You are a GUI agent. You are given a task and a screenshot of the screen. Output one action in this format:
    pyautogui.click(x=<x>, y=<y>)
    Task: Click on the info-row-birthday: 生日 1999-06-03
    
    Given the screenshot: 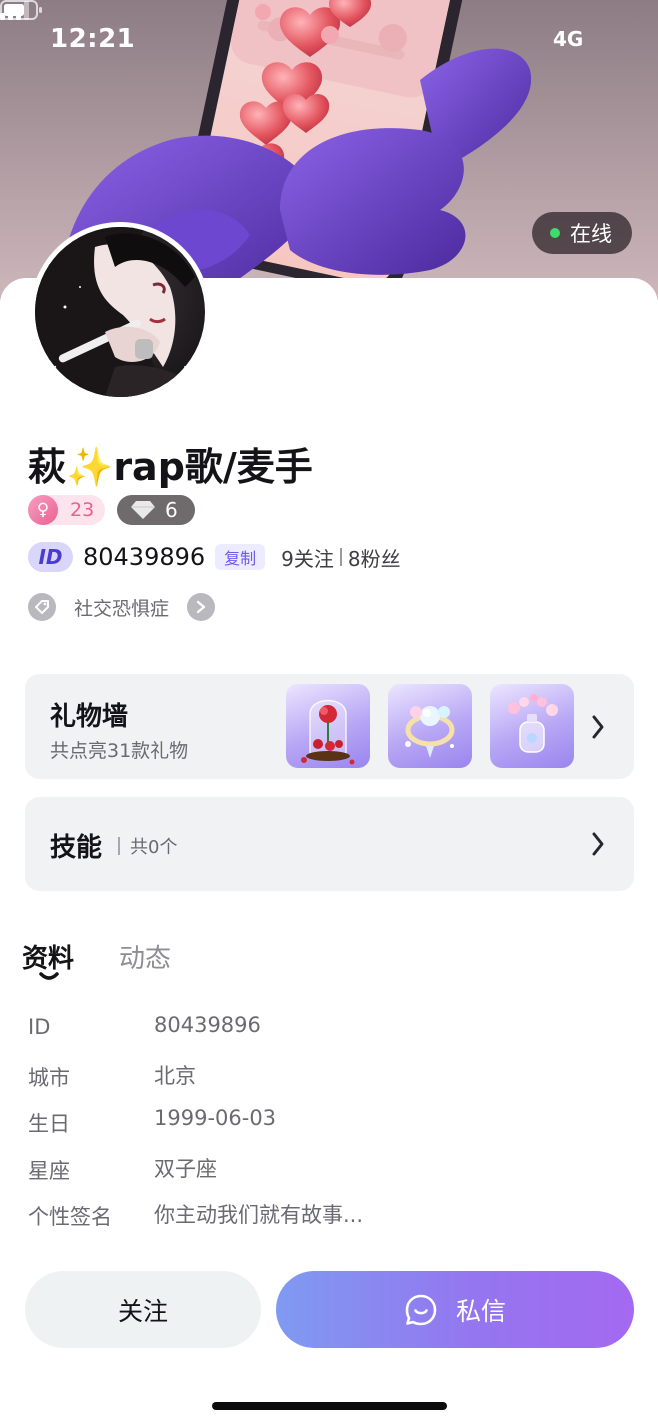 What is the action you would take?
    pyautogui.click(x=328, y=1129)
    